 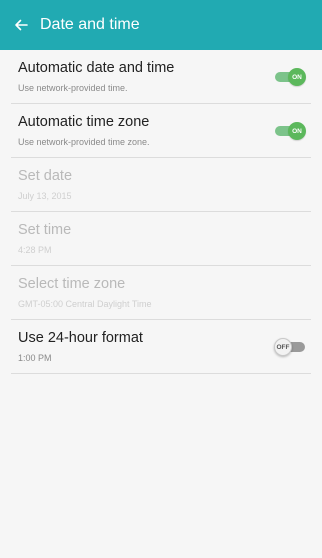 I want to click on setting-subtitle: Use network-provided time zone., so click(x=84, y=142).